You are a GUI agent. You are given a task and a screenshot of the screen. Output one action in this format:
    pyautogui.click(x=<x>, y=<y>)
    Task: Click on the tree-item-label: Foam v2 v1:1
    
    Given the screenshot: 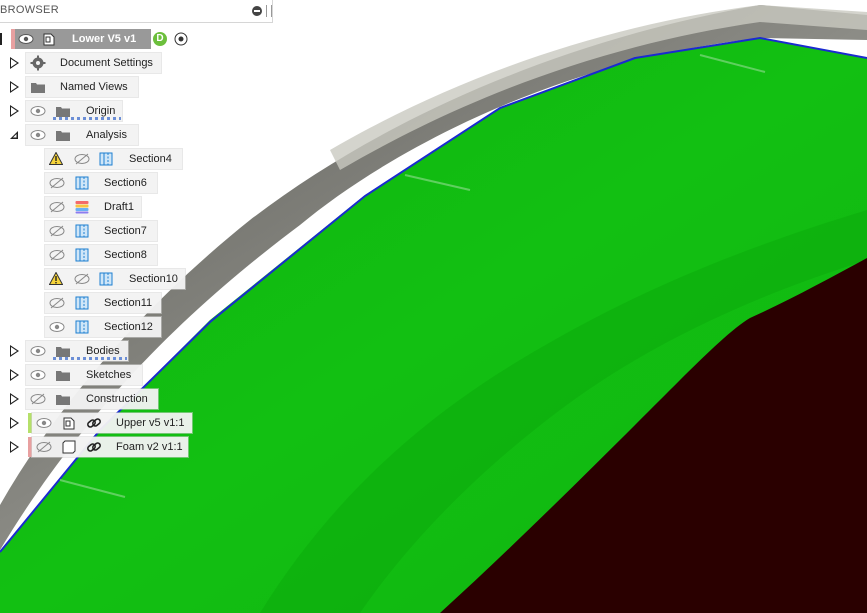 What is the action you would take?
    pyautogui.click(x=149, y=447)
    